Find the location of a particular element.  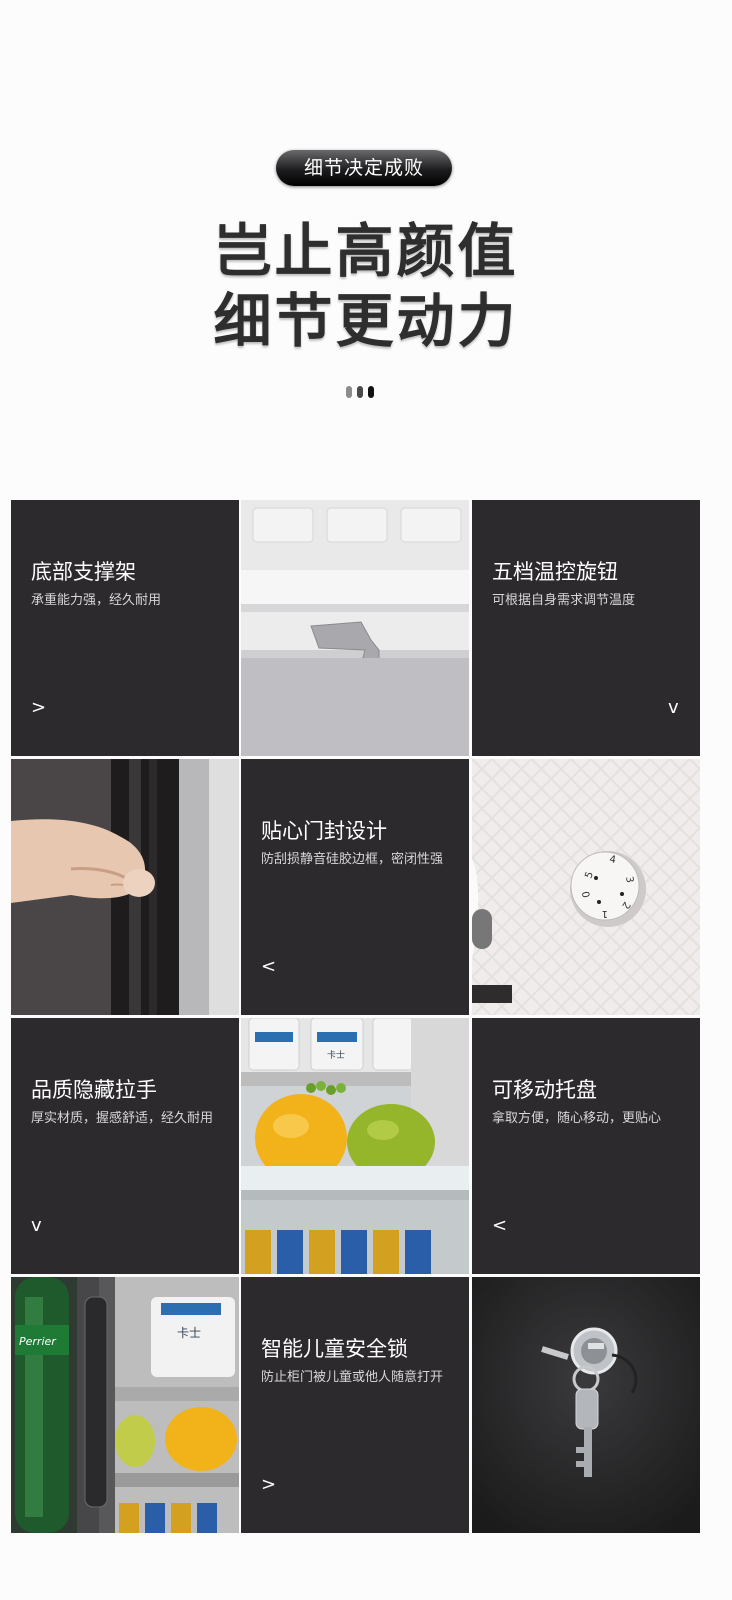

feature-desc: 防刮损静音硅胶边框，密闭性强 is located at coordinates (352, 859).